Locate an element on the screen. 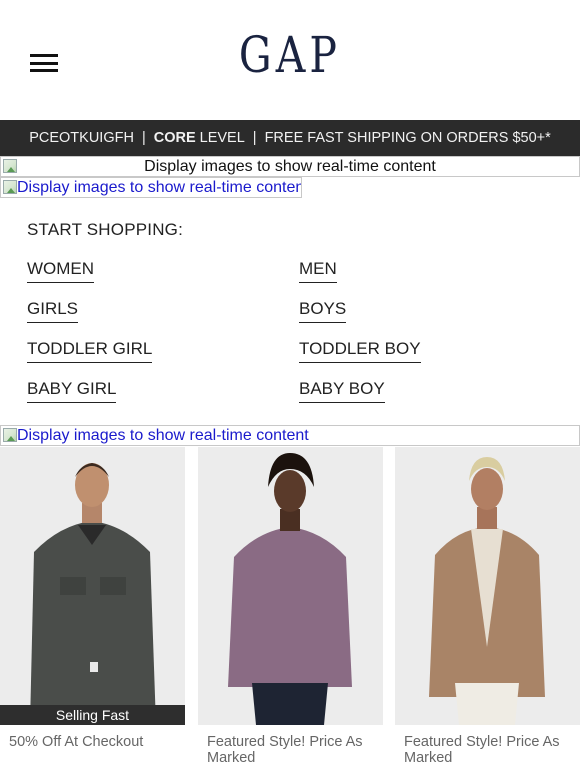 Image resolution: width=580 pixels, height=774 pixels. product-image-cardigan is located at coordinates (487, 586).